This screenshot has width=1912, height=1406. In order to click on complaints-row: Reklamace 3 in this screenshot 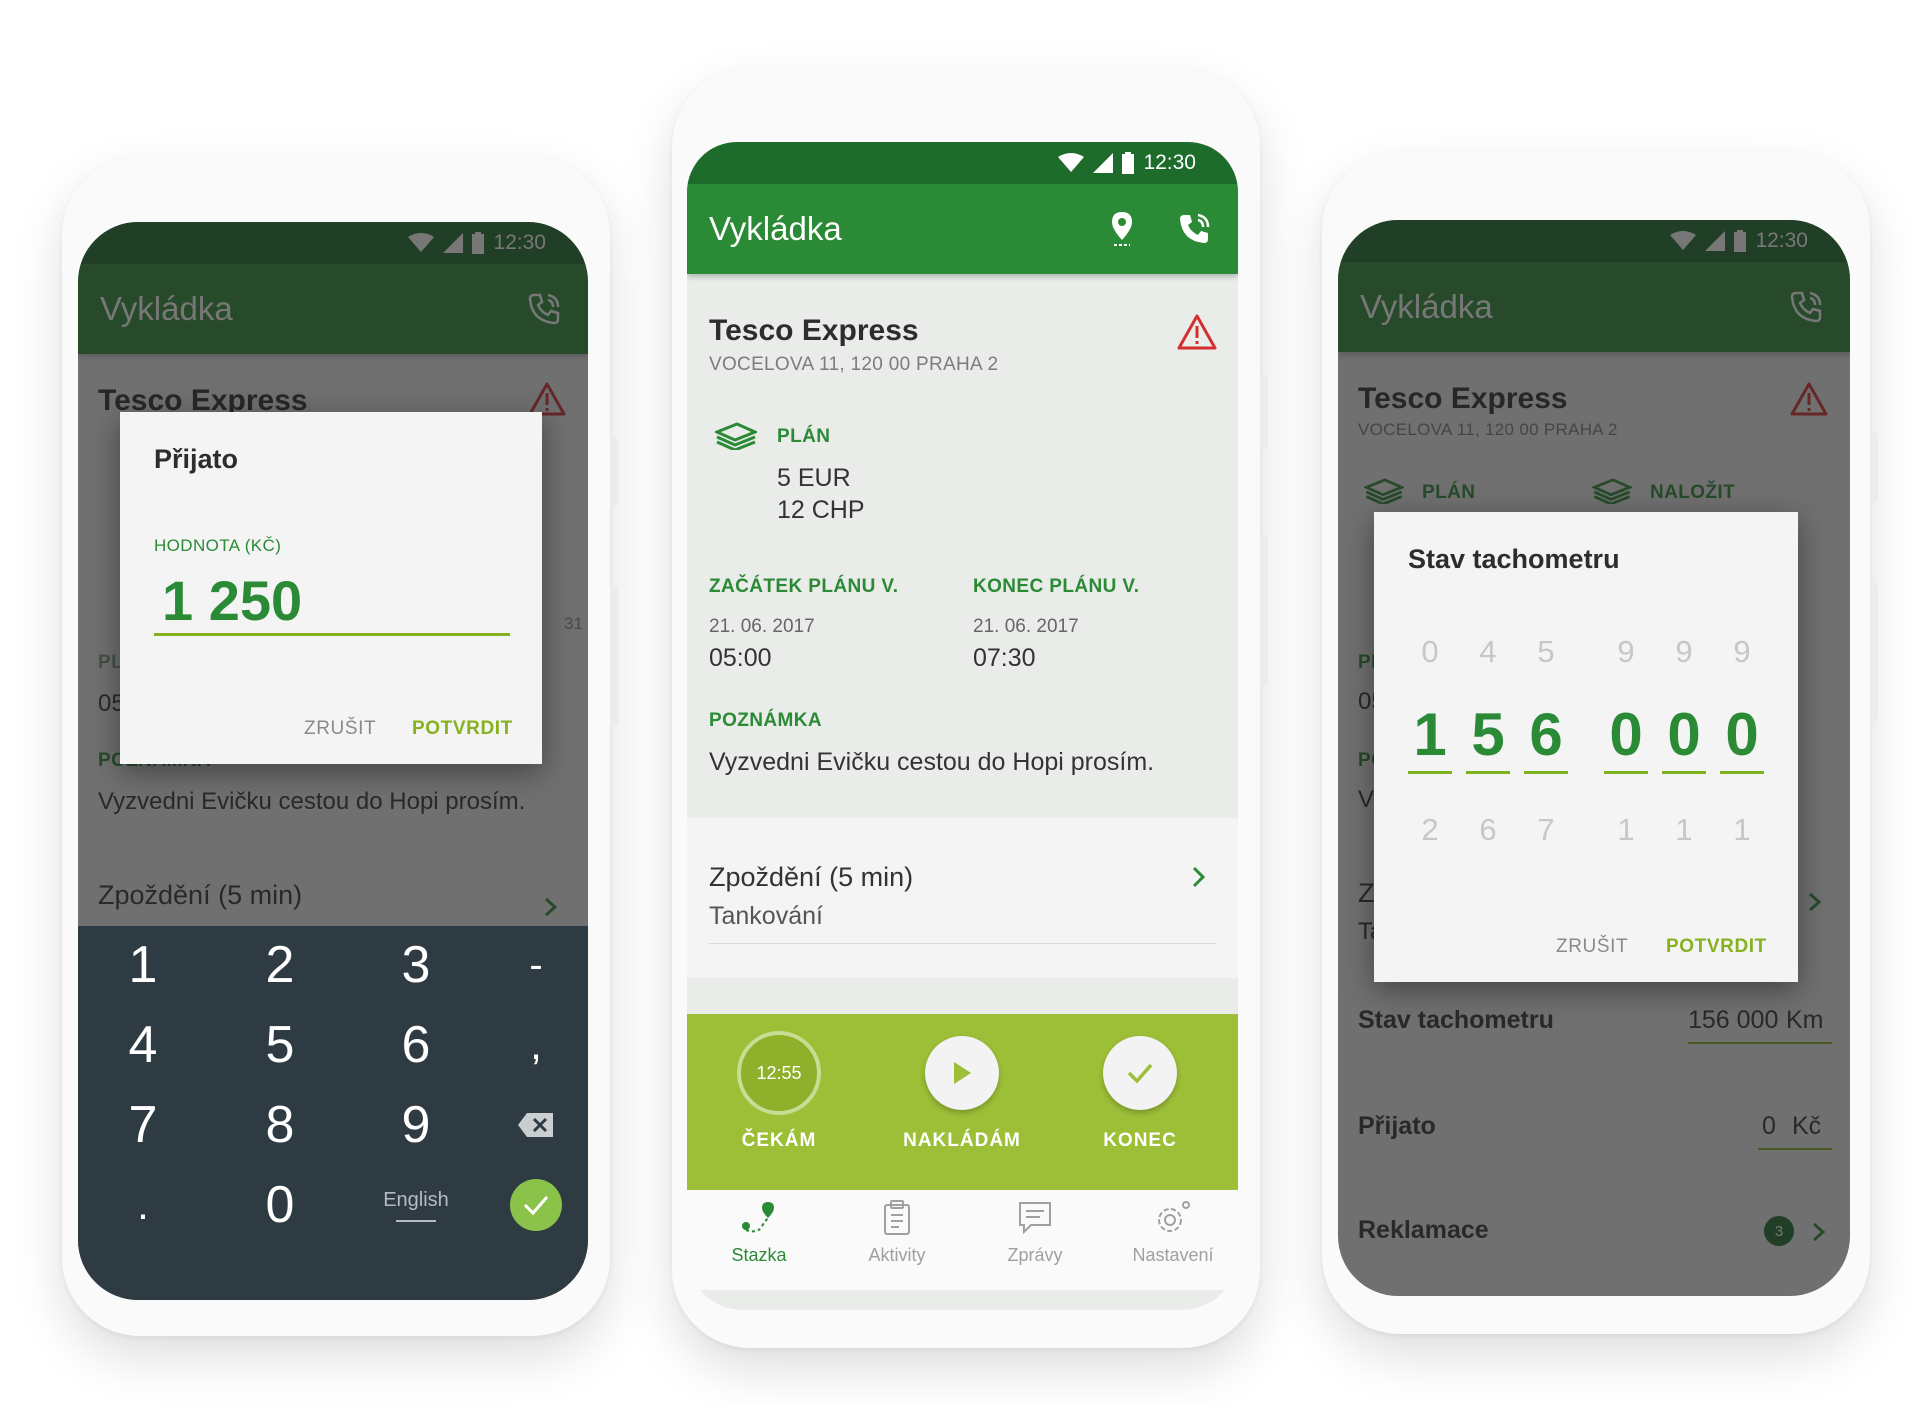, I will do `click(1594, 1227)`.